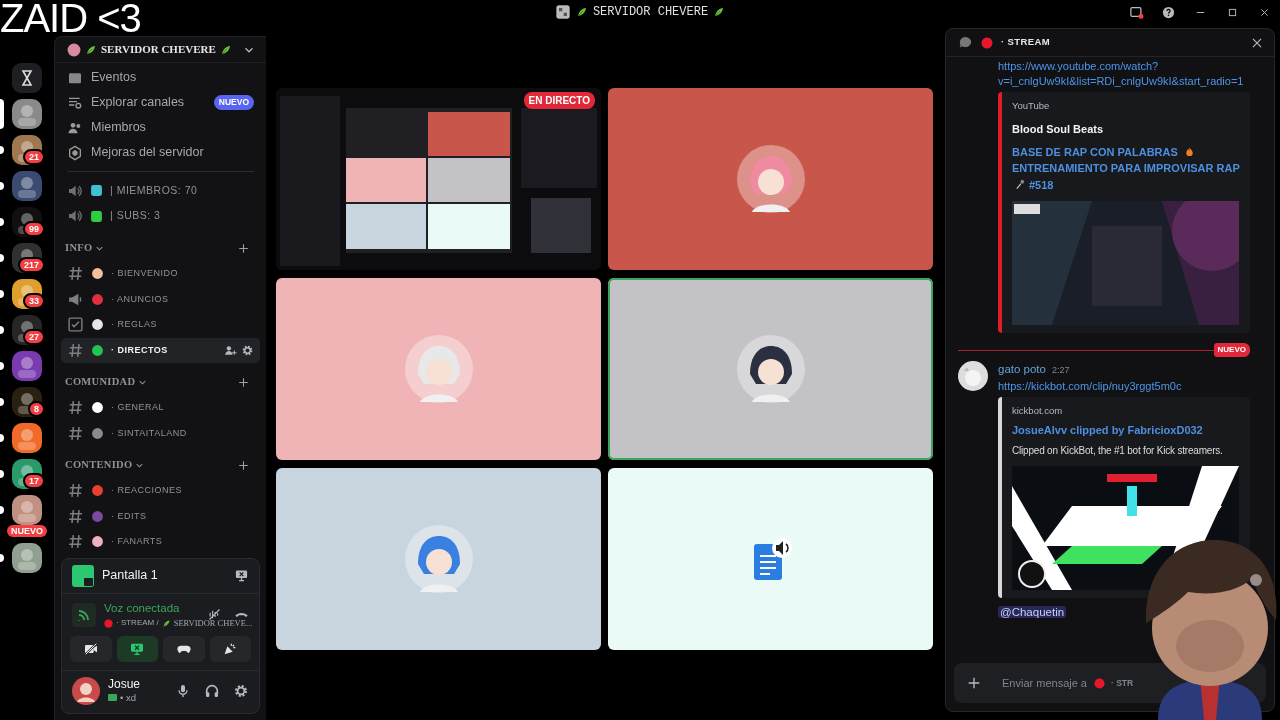 This screenshot has width=1280, height=720. I want to click on server-icon: 21, so click(27, 150).